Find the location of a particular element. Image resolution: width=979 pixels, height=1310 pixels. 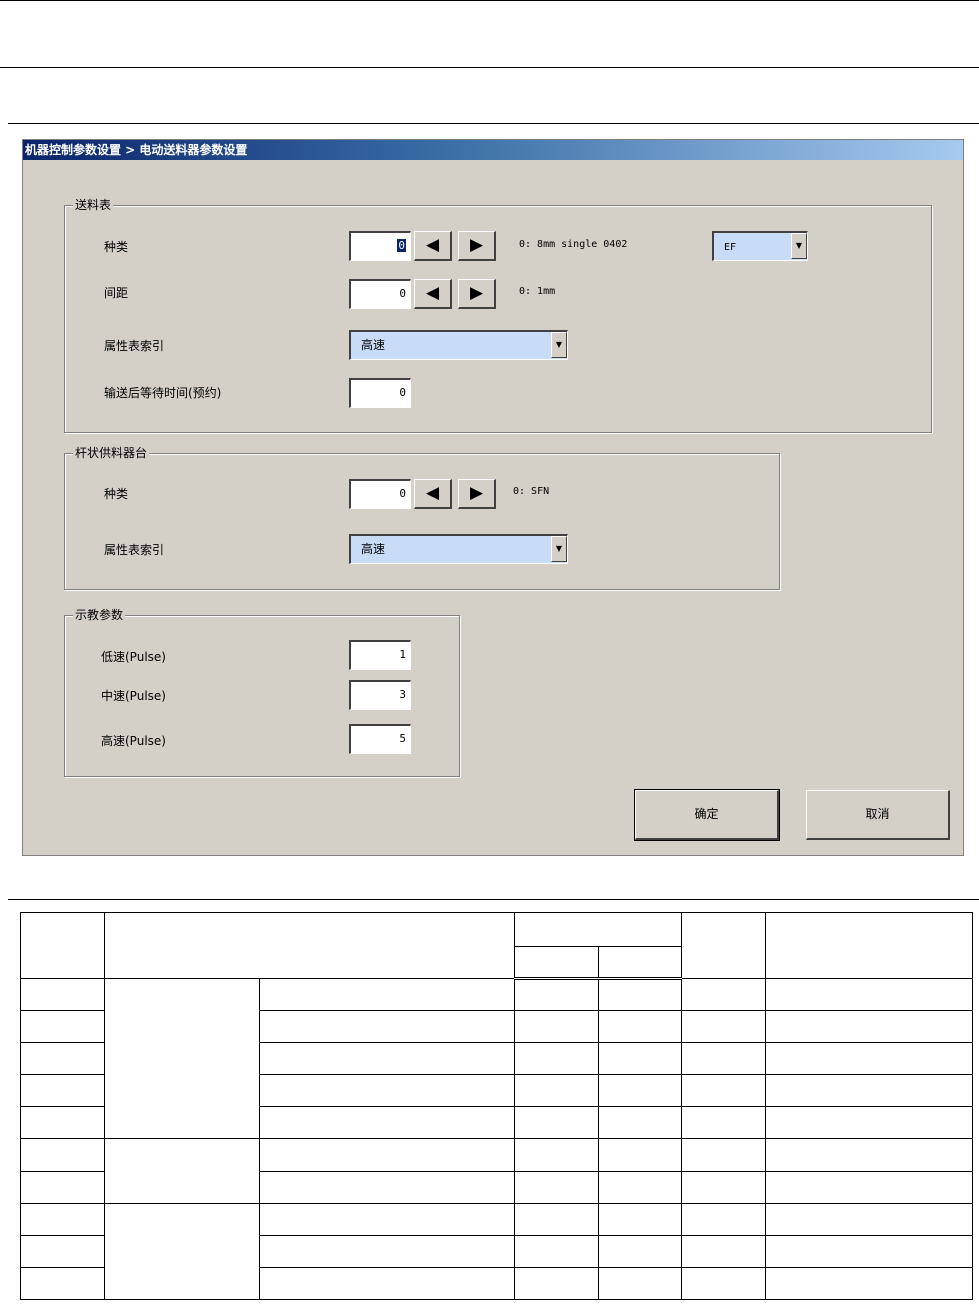

stick-type-info: 0: SFN is located at coordinates (531, 491).